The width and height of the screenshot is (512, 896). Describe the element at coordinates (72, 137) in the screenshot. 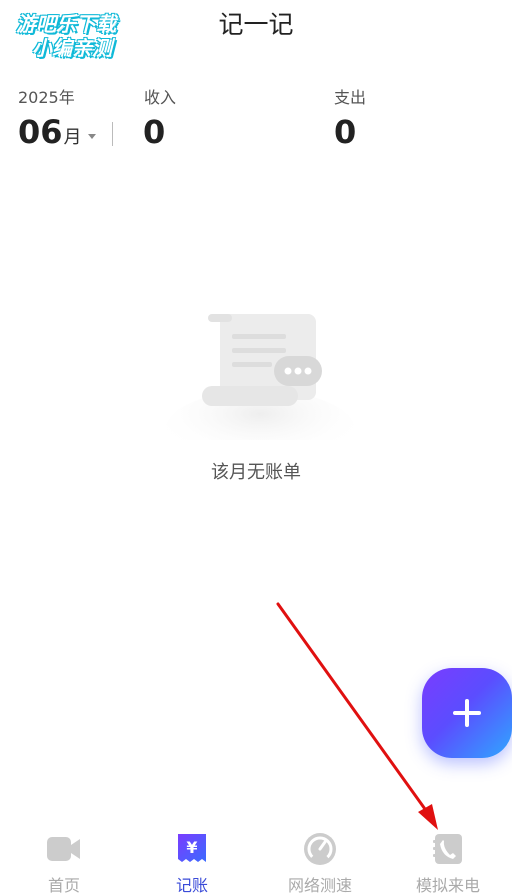

I see `month-unit: 月` at that location.